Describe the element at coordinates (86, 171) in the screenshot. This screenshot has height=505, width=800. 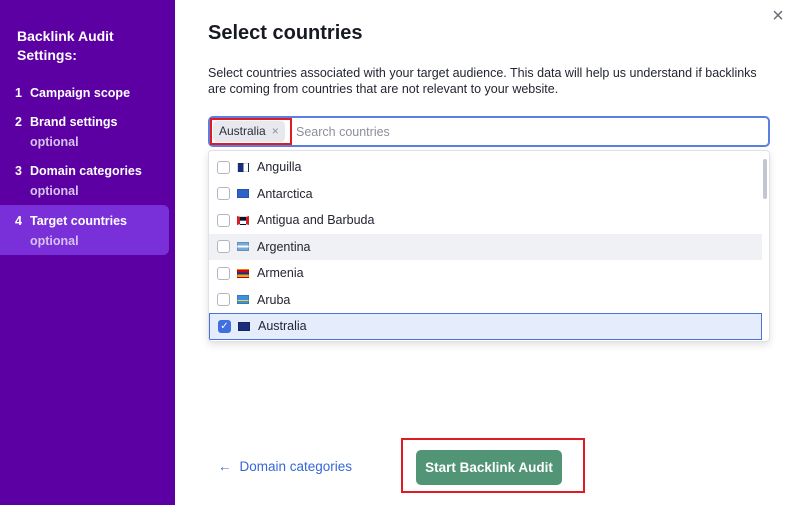
I see `step-label: Domain categories` at that location.